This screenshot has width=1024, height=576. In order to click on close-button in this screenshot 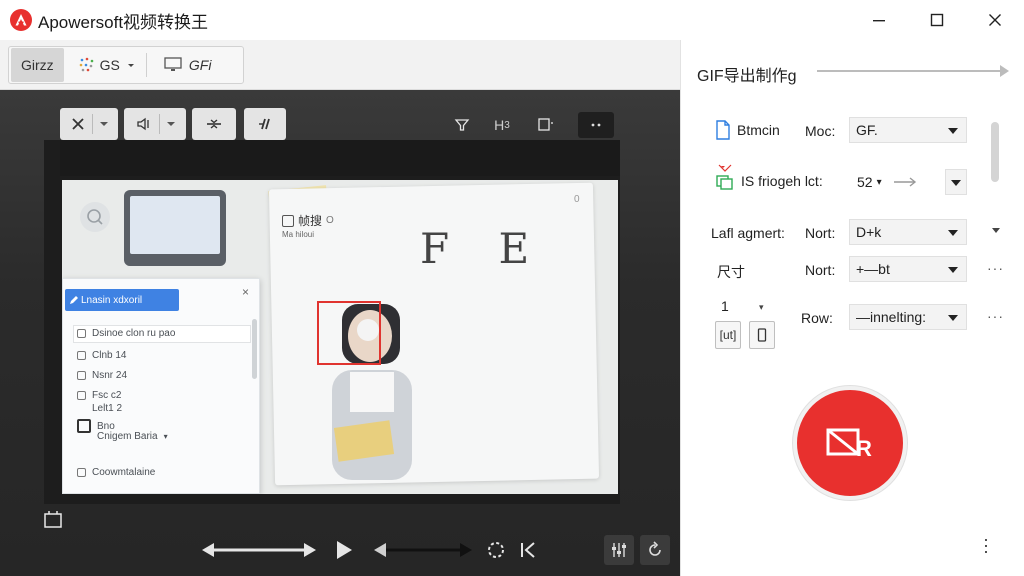, I will do `click(995, 20)`.